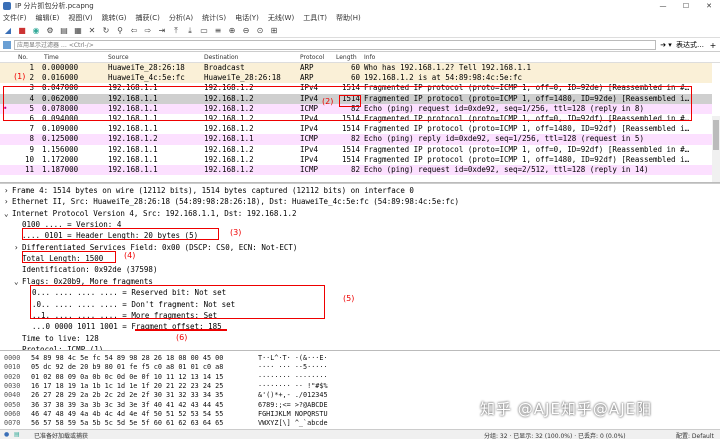 This screenshot has width=720, height=439. Describe the element at coordinates (78, 31) in the screenshot. I see `save-file-icon: ▦` at that location.